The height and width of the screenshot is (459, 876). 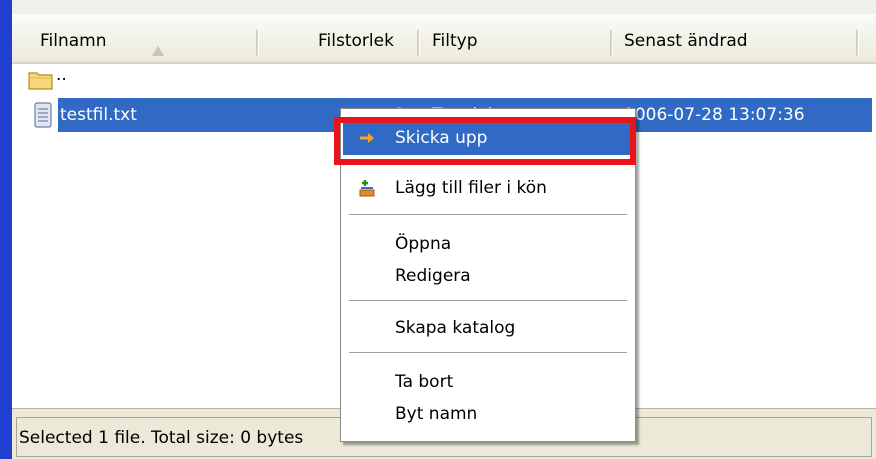 I want to click on annotation-highlight-box, so click(x=485, y=141).